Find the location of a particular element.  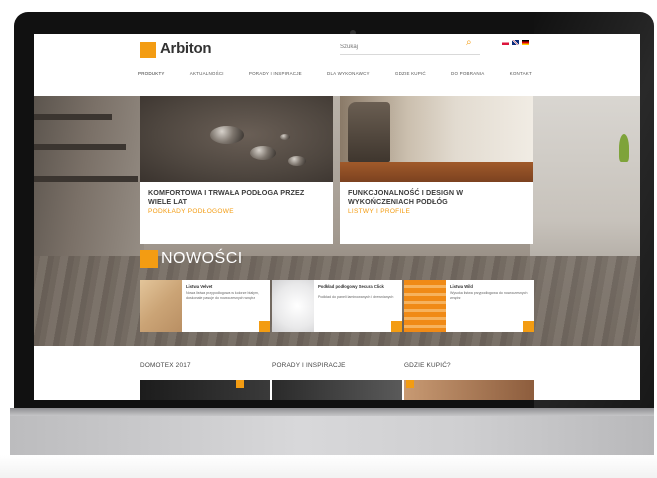

flag-en-icon is located at coordinates (515, 42).